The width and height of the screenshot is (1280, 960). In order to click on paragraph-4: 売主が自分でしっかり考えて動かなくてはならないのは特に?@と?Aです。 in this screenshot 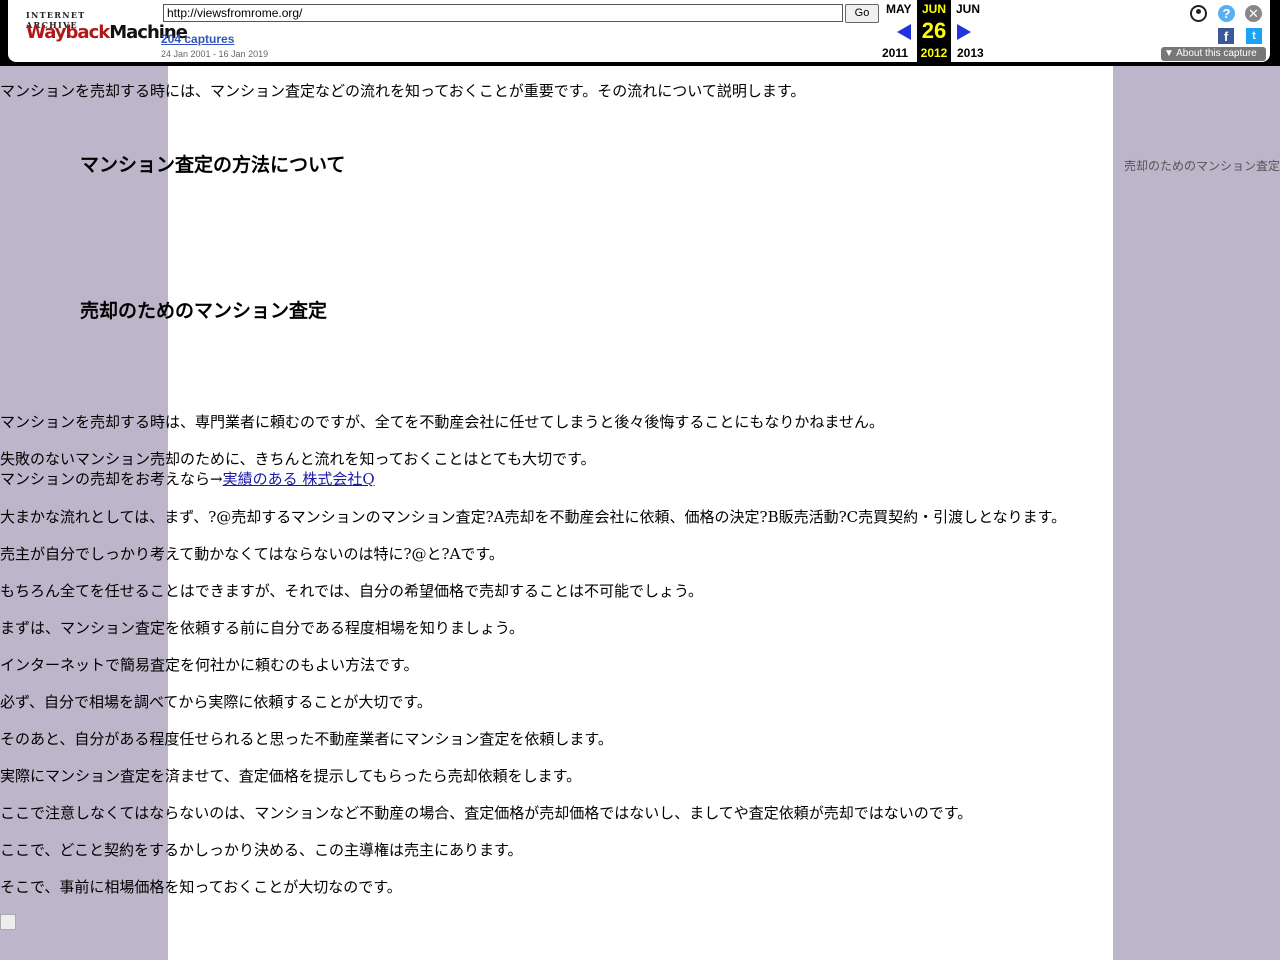, I will do `click(252, 554)`.